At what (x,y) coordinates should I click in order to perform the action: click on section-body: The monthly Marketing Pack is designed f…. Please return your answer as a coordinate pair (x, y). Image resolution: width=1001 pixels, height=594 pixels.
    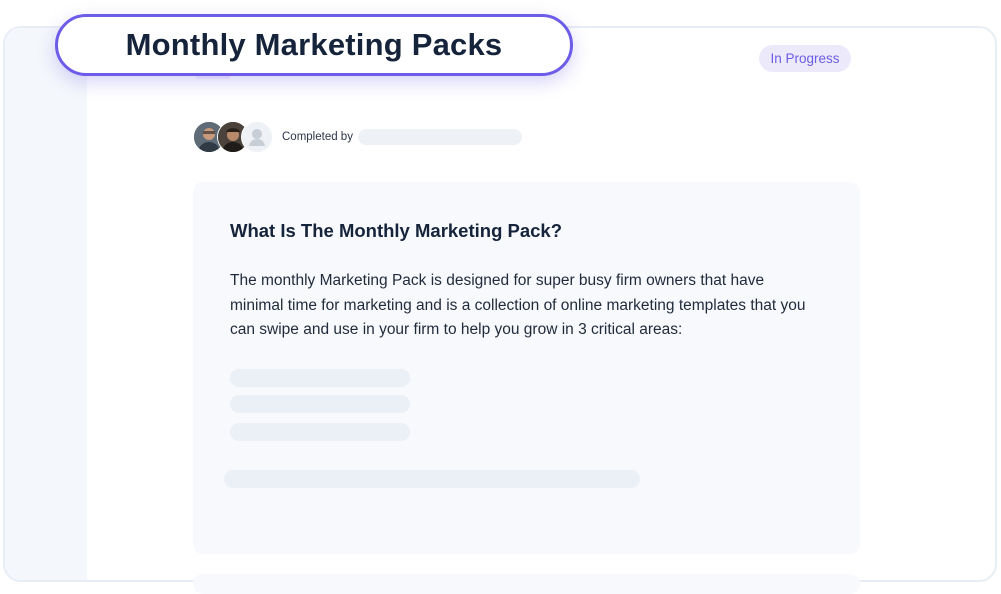
    Looking at the image, I should click on (518, 305).